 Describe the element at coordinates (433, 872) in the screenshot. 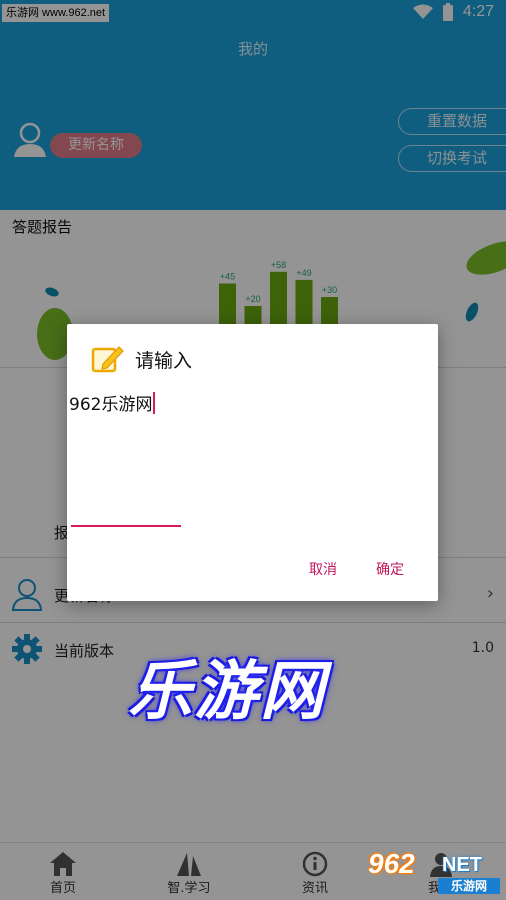

I see `watermark-site-logo: 962 NET 乐游网` at that location.